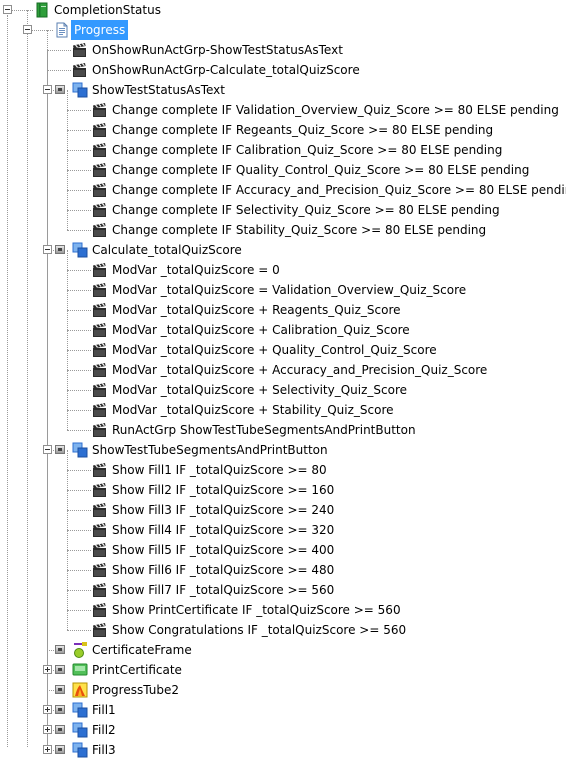 The image size is (566, 761). Describe the element at coordinates (80, 450) in the screenshot. I see `action-group-icon` at that location.